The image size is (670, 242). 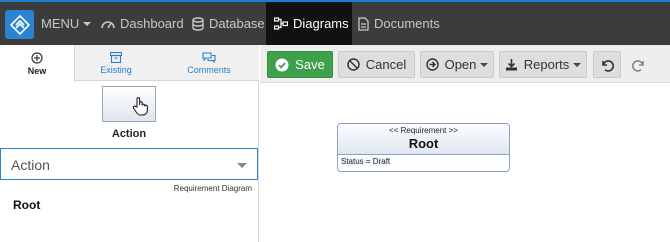 I want to click on undo-icon, so click(x=608, y=65).